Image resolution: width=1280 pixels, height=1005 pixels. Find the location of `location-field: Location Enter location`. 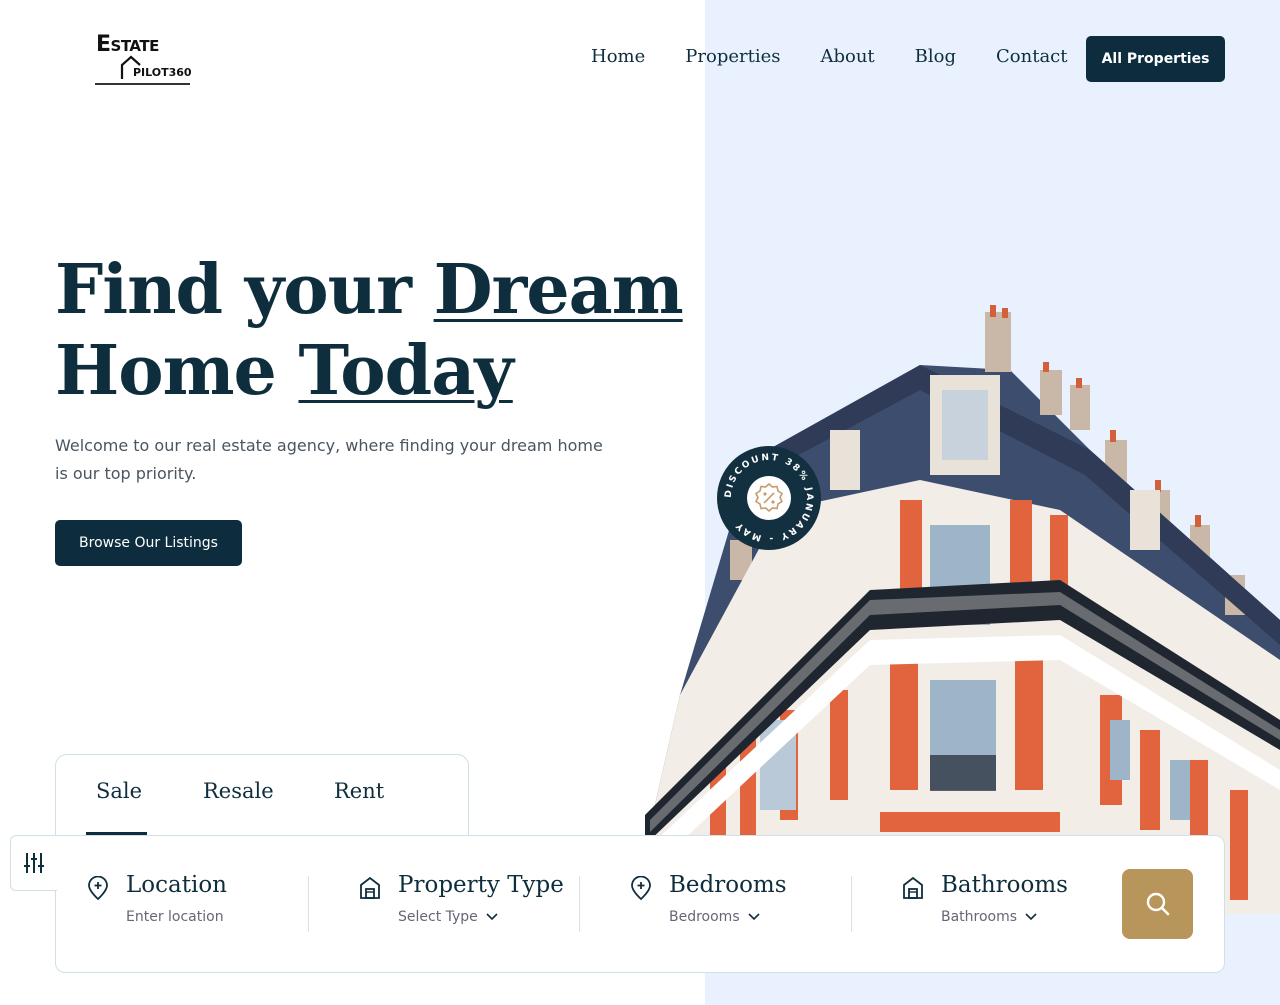

location-field: Location Enter location is located at coordinates (197, 905).